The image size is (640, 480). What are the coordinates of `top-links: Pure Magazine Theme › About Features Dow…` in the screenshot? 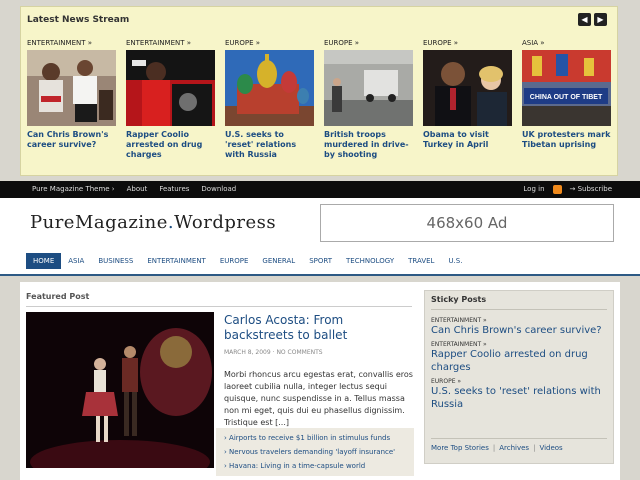 It's located at (134, 189).